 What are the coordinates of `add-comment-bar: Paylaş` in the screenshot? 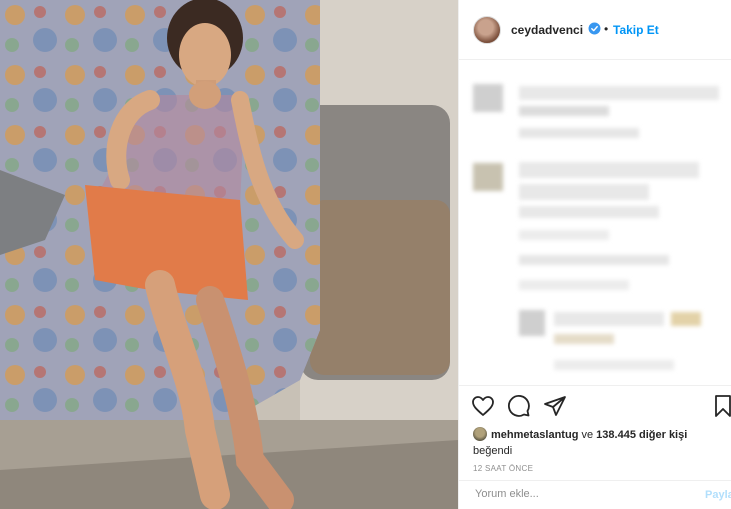 It's located at (595, 494).